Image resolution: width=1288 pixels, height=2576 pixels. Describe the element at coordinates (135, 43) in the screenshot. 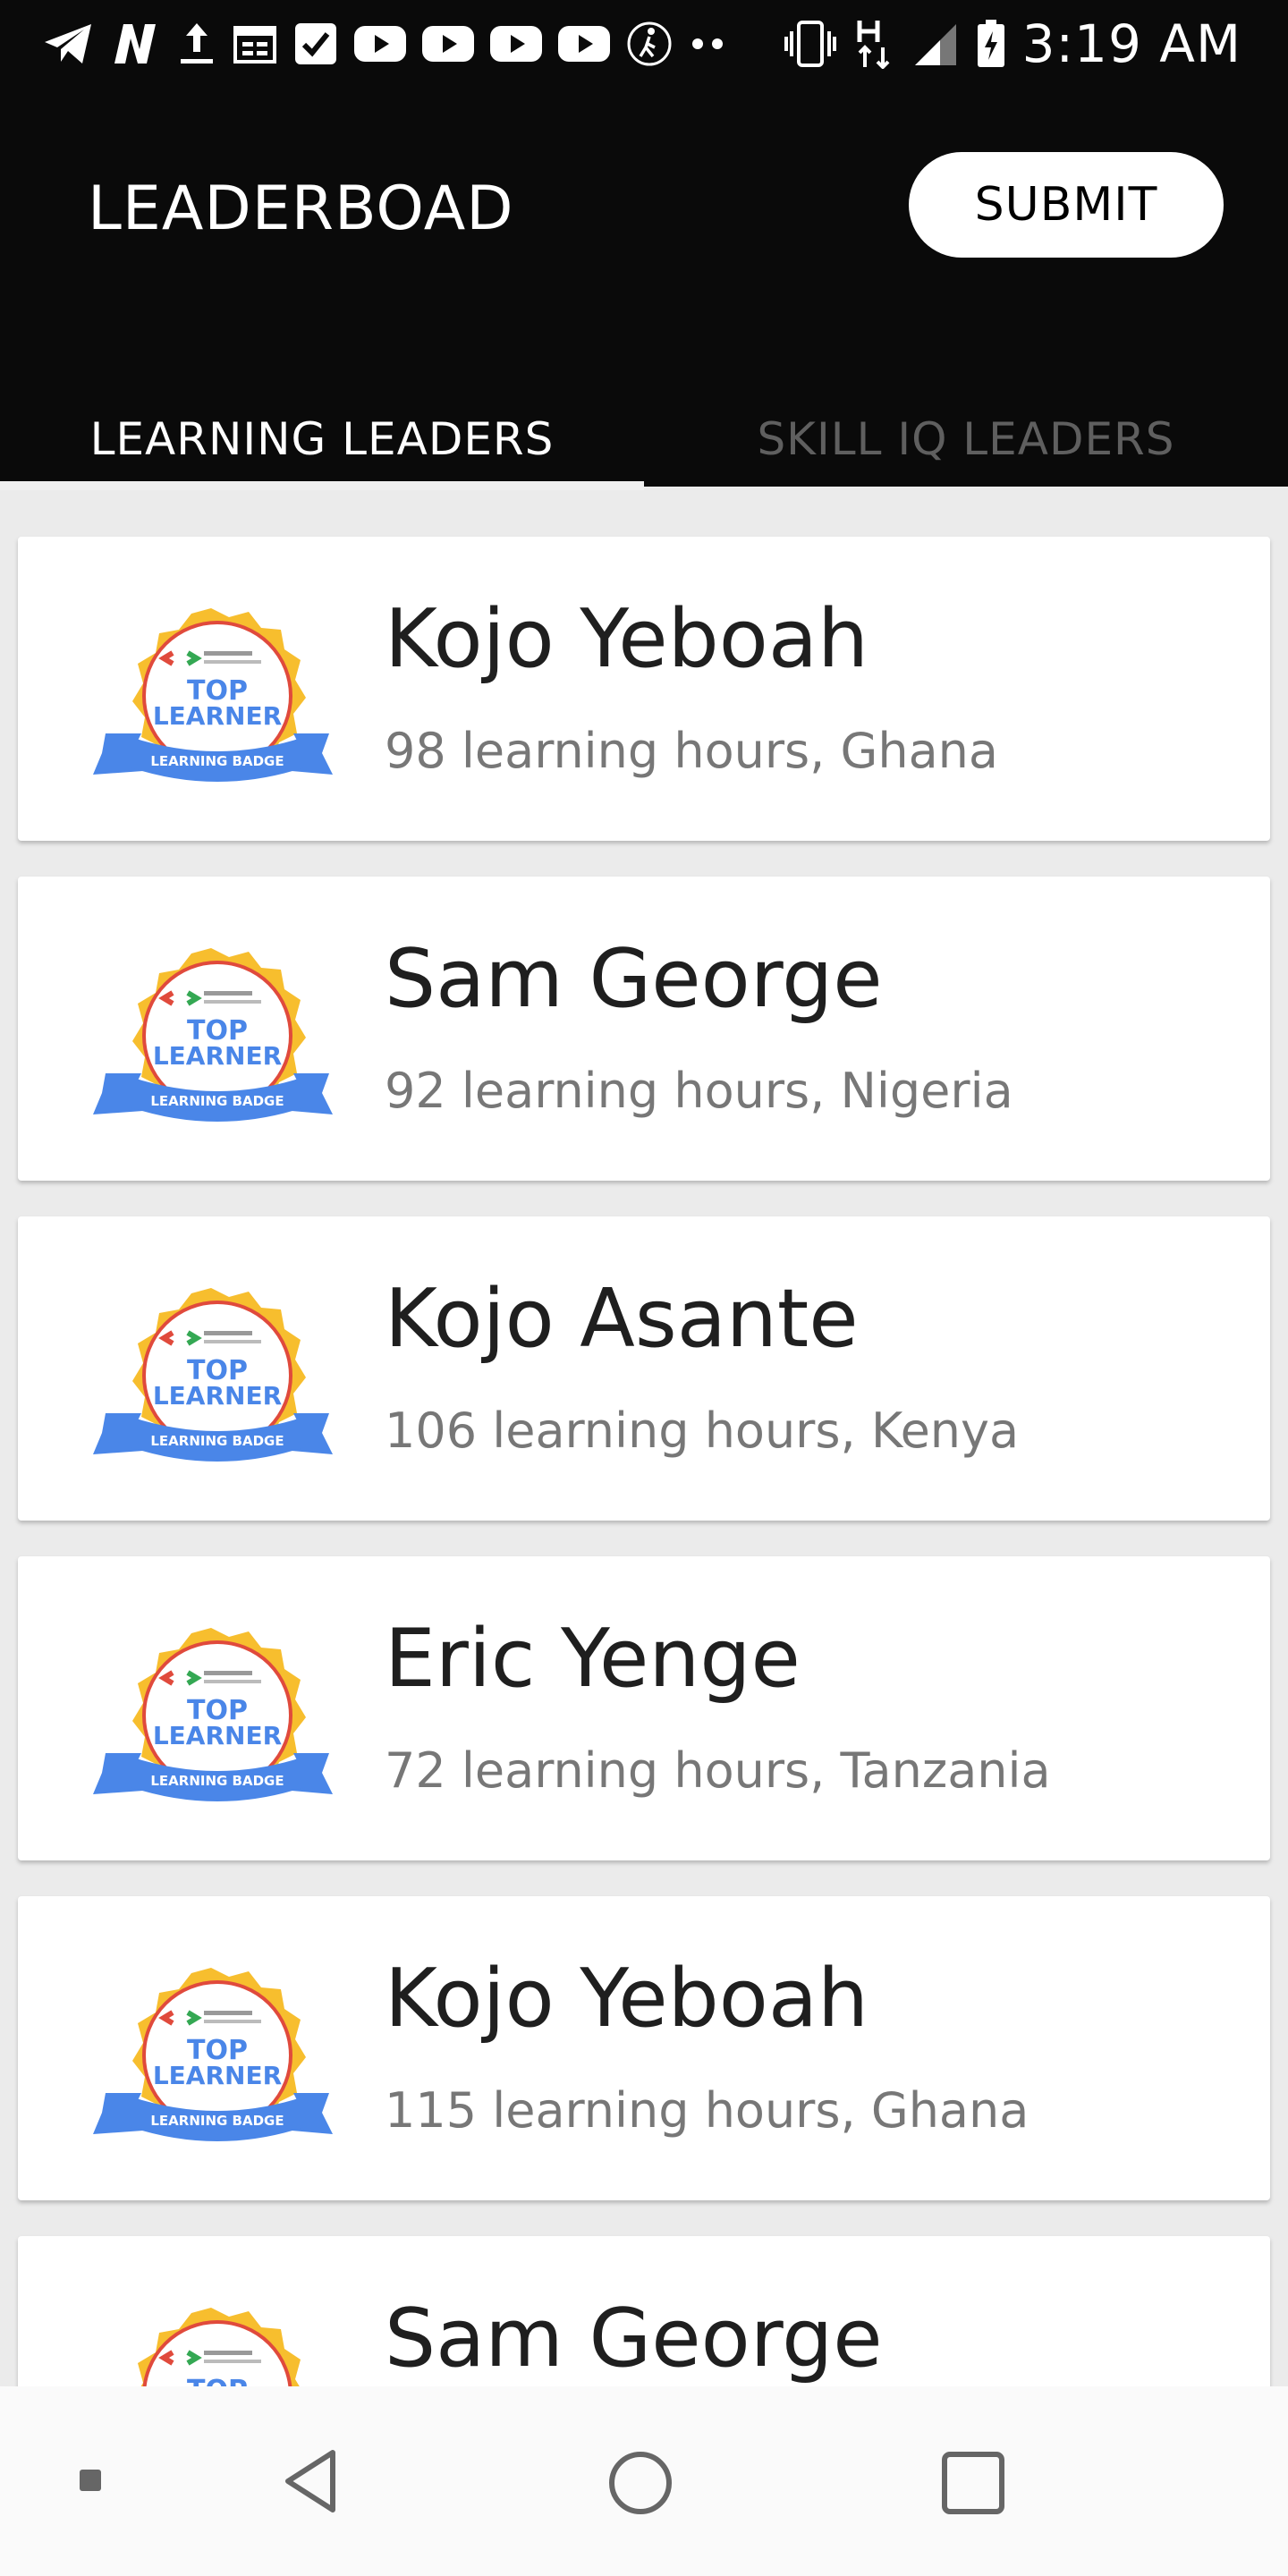

I see `netflix-icon` at that location.